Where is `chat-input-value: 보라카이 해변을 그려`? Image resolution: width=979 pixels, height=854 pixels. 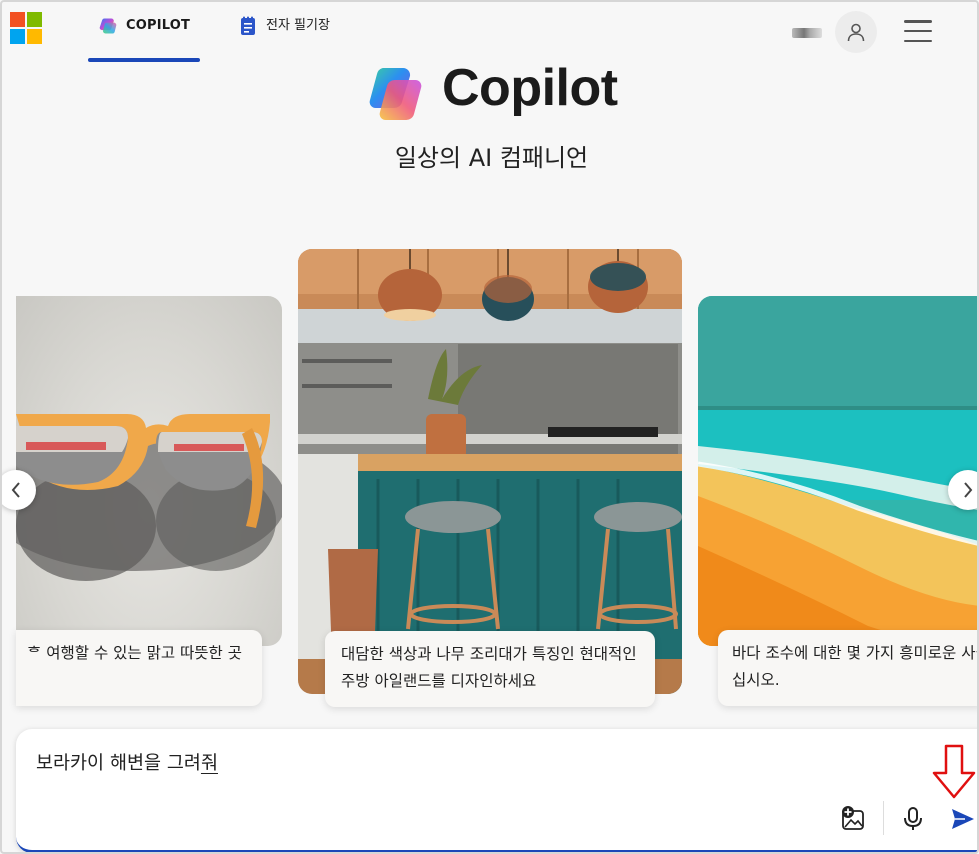
chat-input-value: 보라카이 해변을 그려 is located at coordinates (118, 763).